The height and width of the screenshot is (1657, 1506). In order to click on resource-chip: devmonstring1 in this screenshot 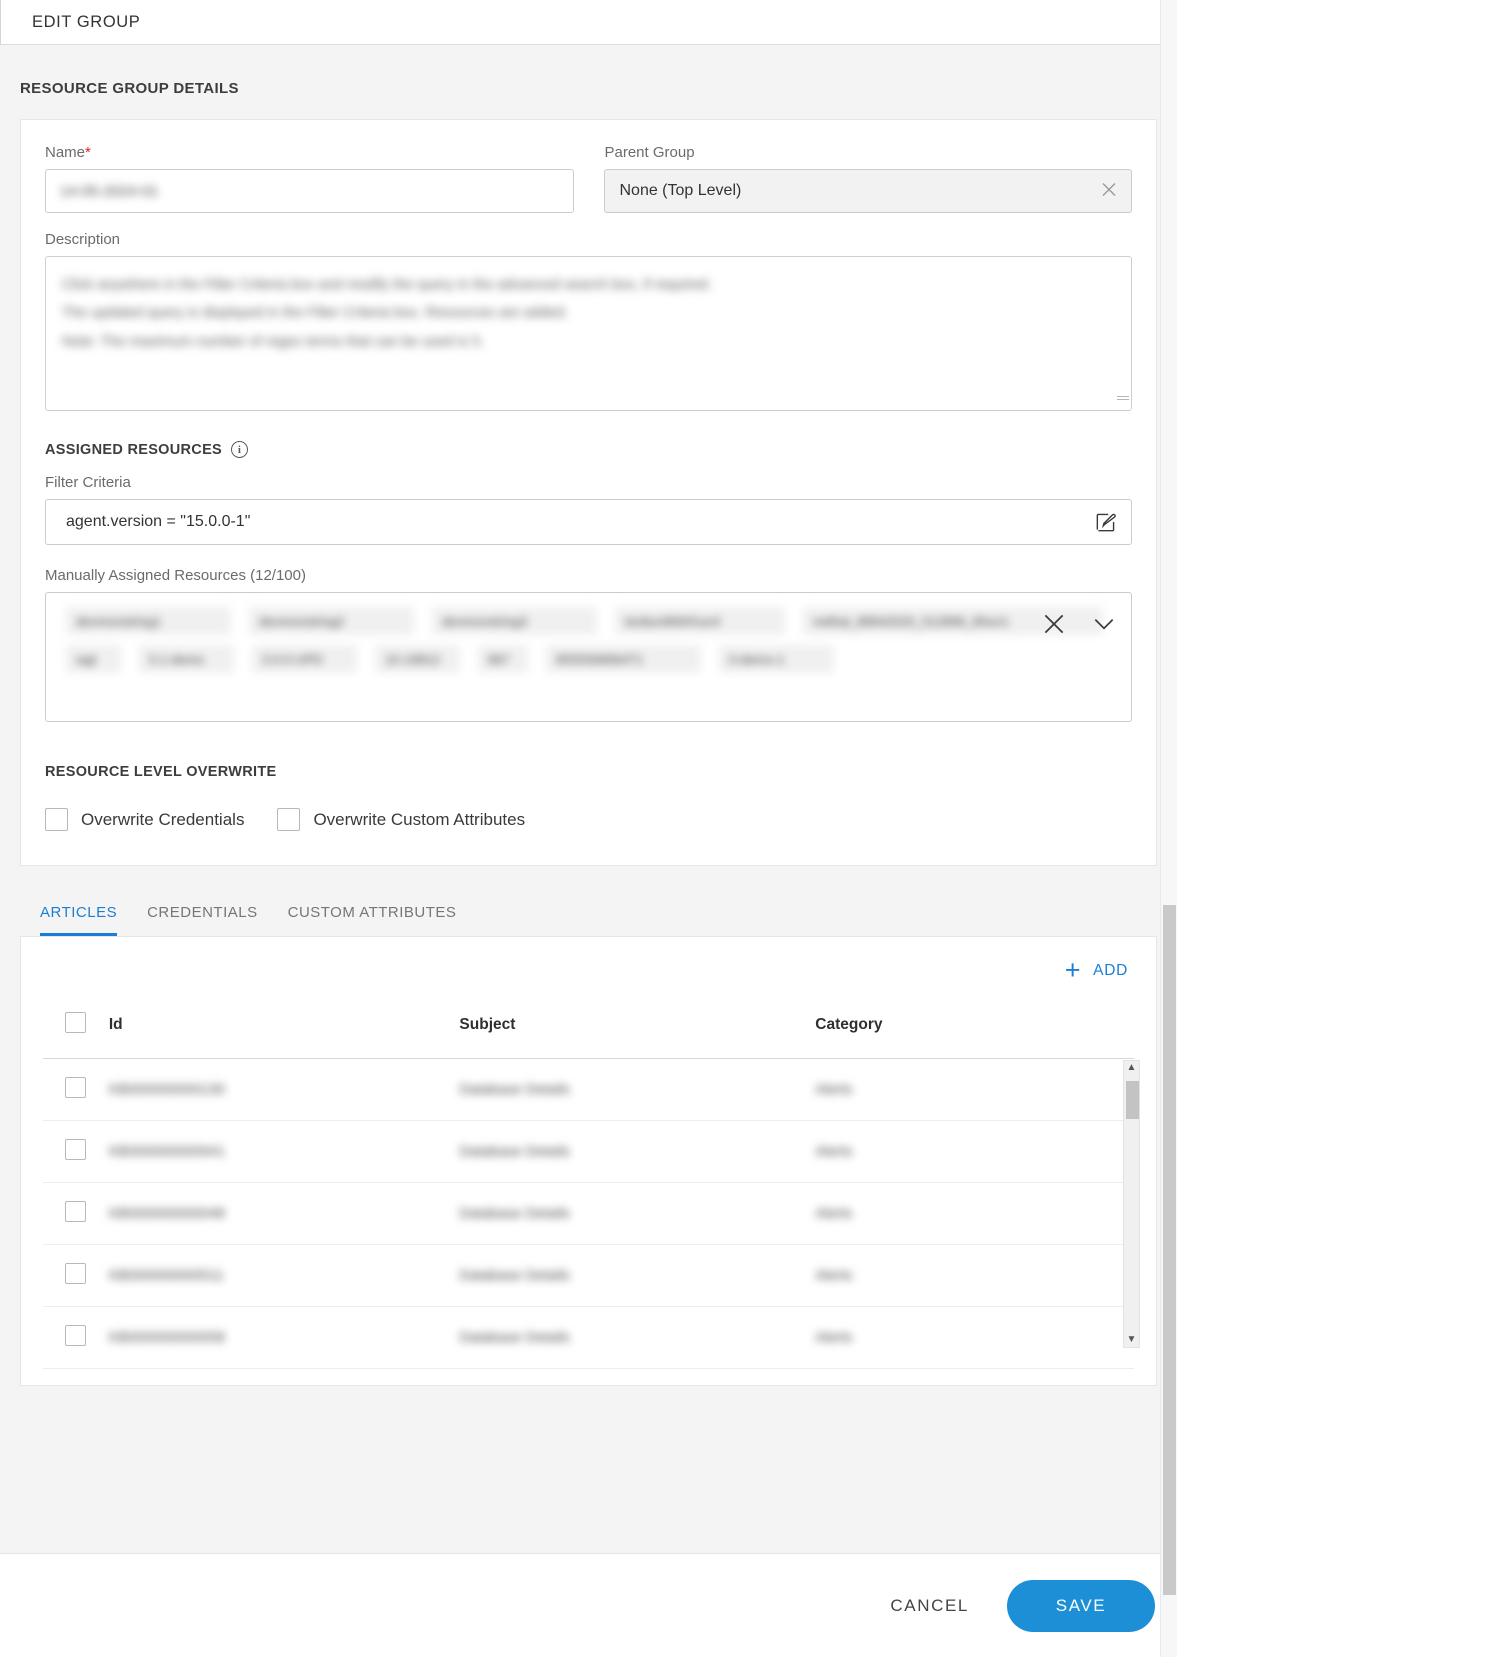, I will do `click(148, 621)`.